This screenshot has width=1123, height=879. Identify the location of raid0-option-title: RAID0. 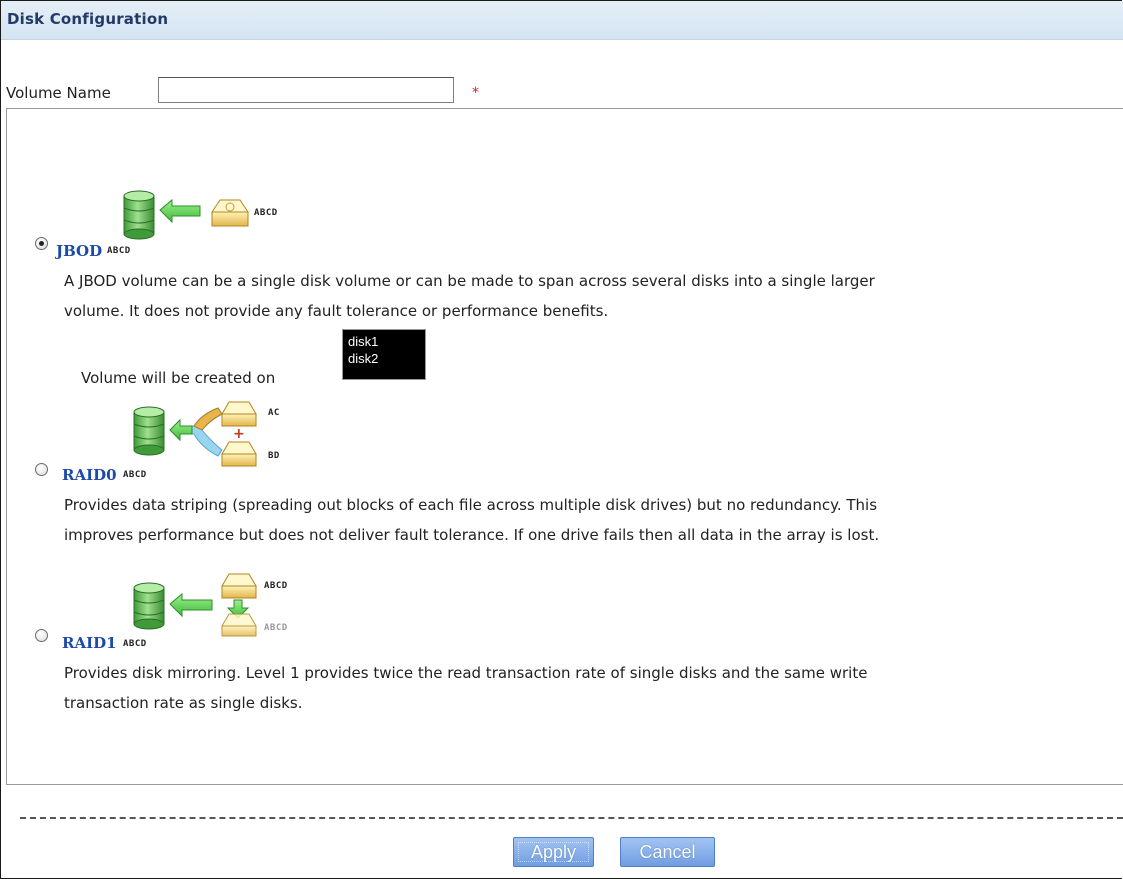
(89, 475).